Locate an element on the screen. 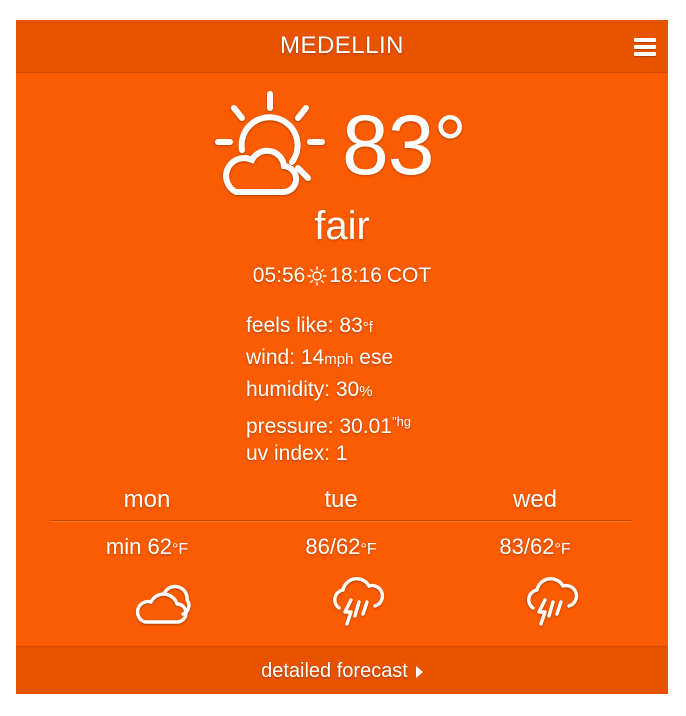  header-bar: MEDELLIN is located at coordinates (342, 46).